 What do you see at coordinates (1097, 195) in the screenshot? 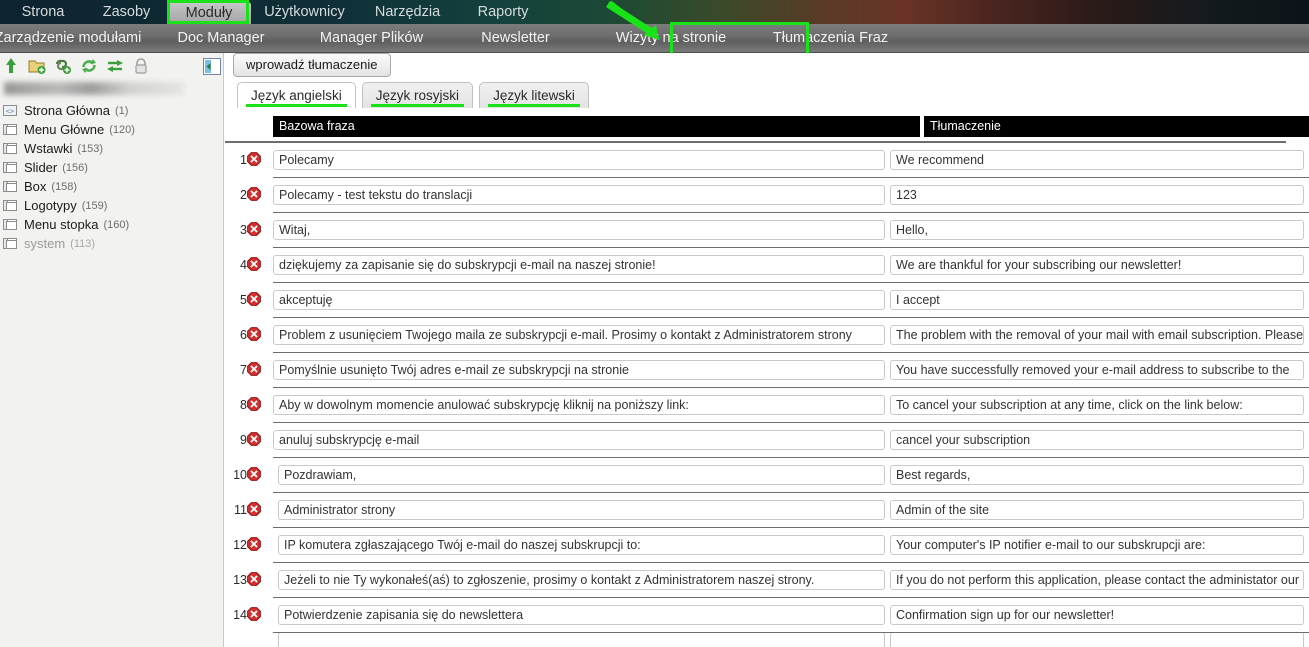
I see `translation-input: 123` at bounding box center [1097, 195].